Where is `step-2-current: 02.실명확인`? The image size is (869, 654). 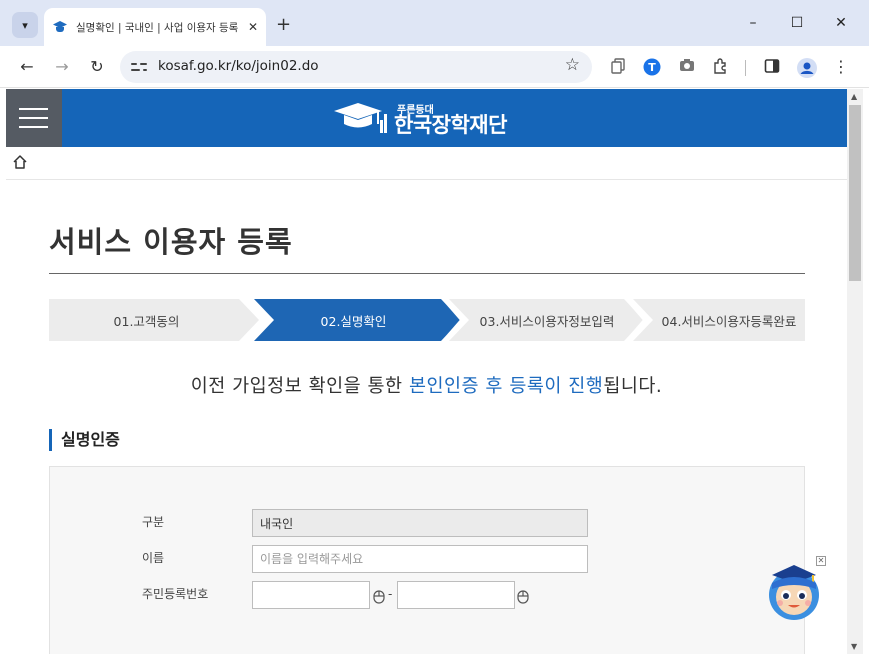 step-2-current: 02.실명확인 is located at coordinates (353, 321).